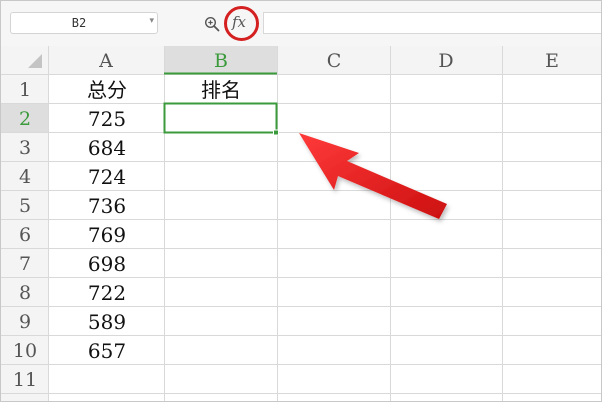 The width and height of the screenshot is (602, 402). I want to click on cell-a3: 684, so click(107, 148).